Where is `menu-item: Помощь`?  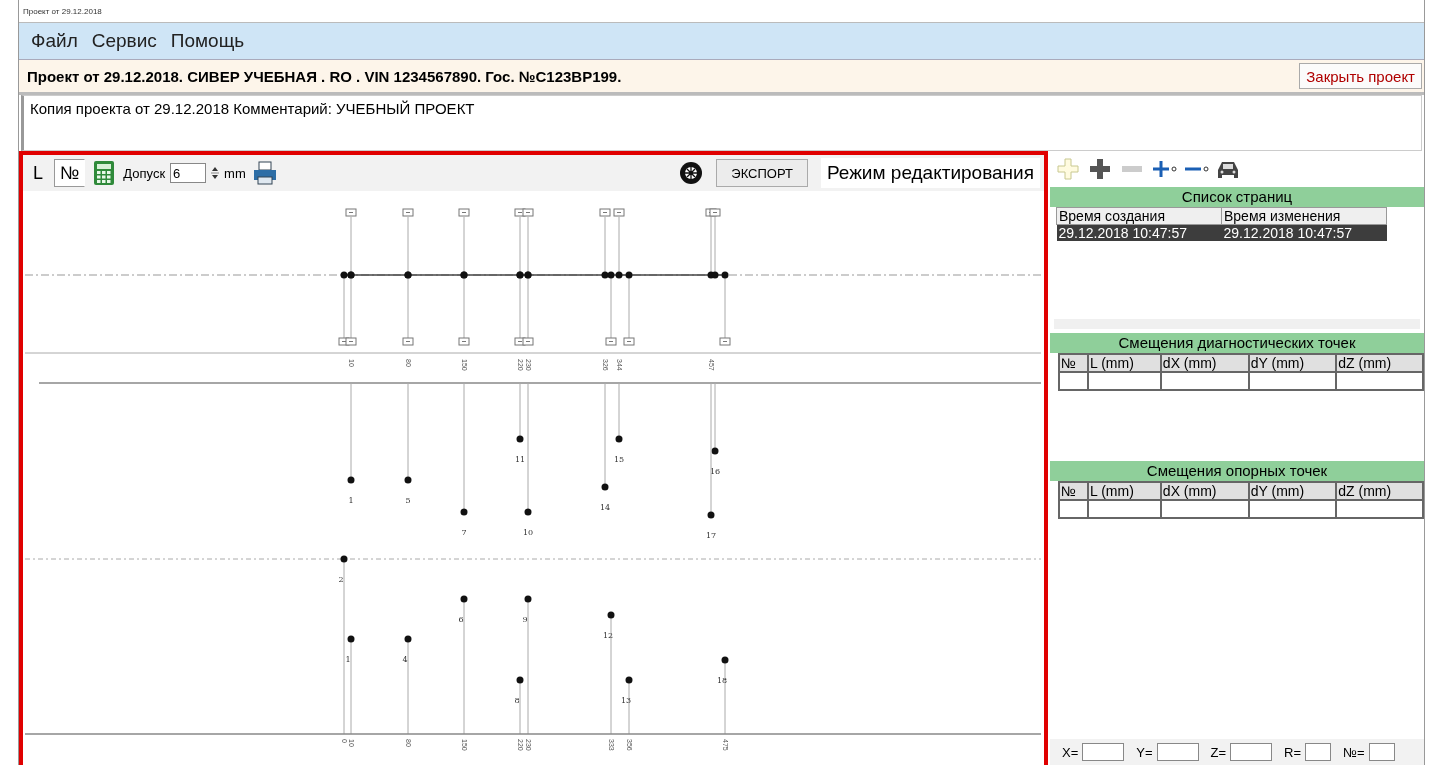
menu-item: Помощь is located at coordinates (207, 41).